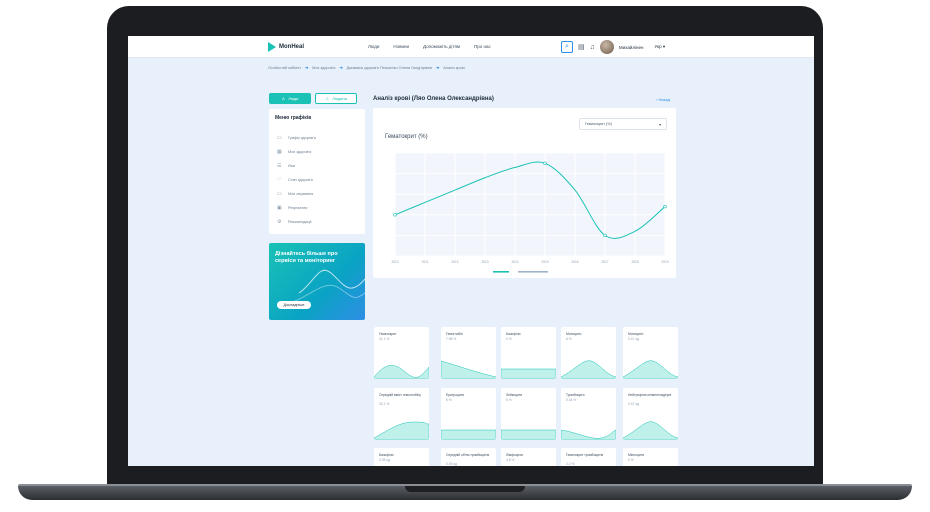  I want to click on heart-icon: ♡, so click(279, 180).